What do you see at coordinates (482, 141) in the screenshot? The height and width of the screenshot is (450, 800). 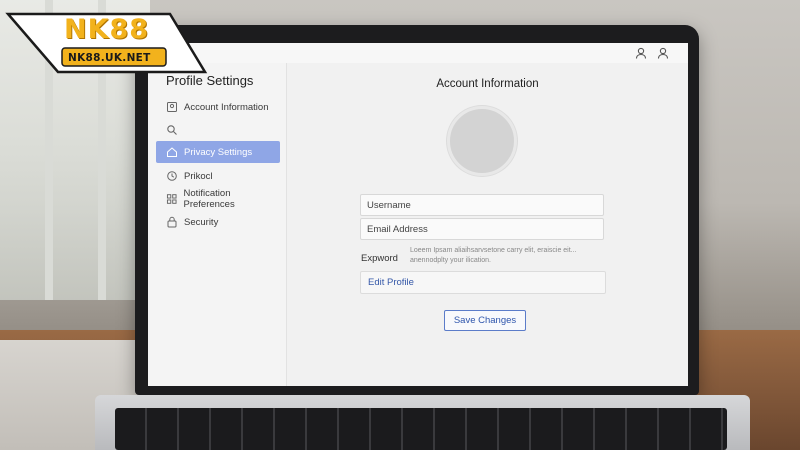 I see `avatar` at bounding box center [482, 141].